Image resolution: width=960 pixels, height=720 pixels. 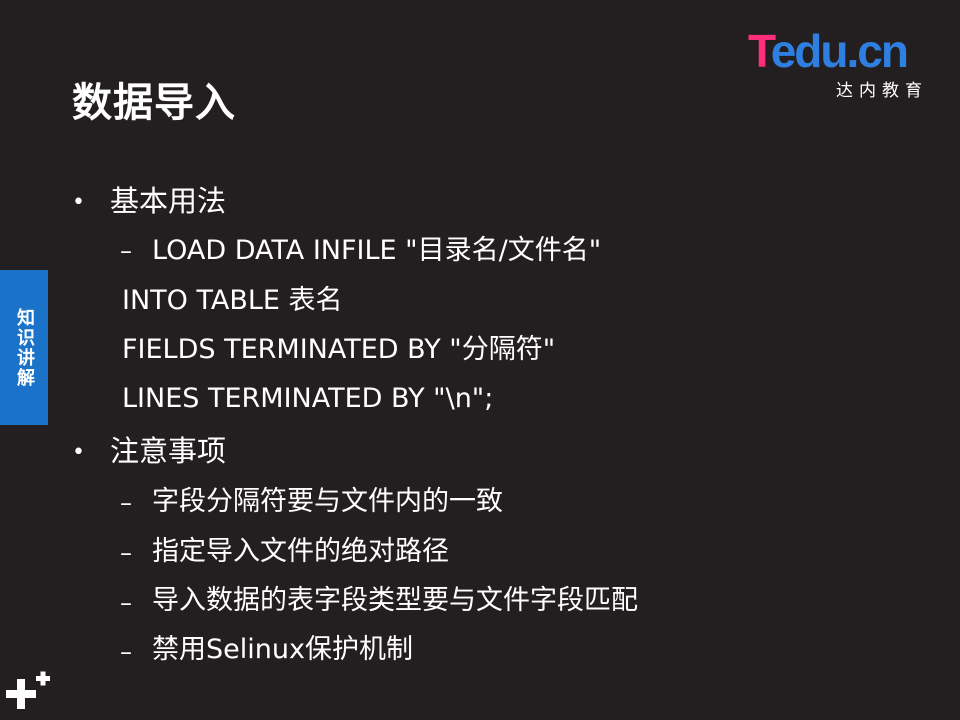 I want to click on logo-letters-rest: edu.cn, so click(x=839, y=51).